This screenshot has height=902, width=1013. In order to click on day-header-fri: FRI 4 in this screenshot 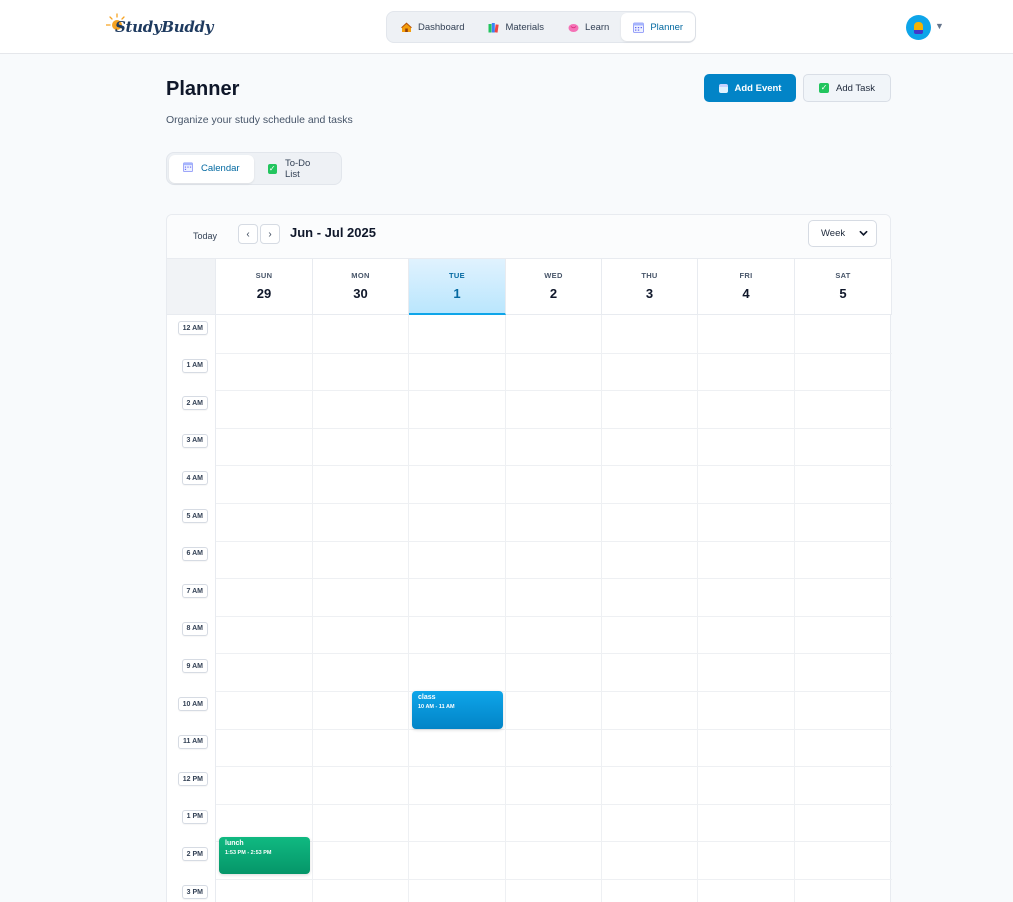, I will do `click(746, 287)`.